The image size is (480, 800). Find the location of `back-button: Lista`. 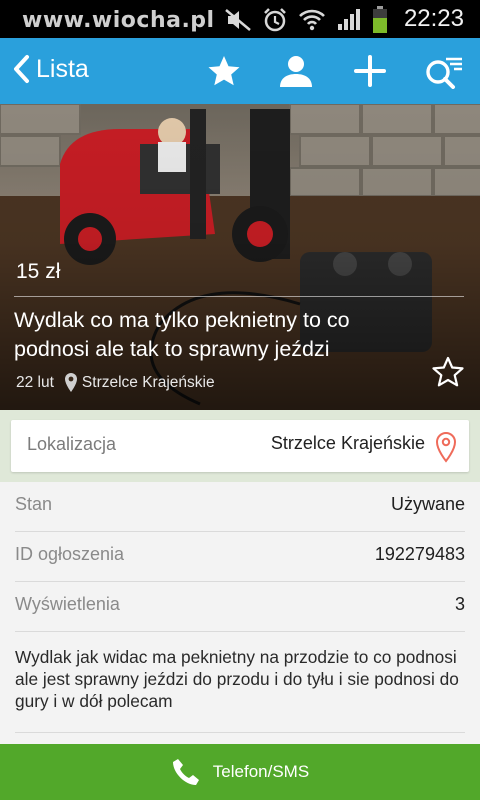

back-button: Lista is located at coordinates (50, 69).